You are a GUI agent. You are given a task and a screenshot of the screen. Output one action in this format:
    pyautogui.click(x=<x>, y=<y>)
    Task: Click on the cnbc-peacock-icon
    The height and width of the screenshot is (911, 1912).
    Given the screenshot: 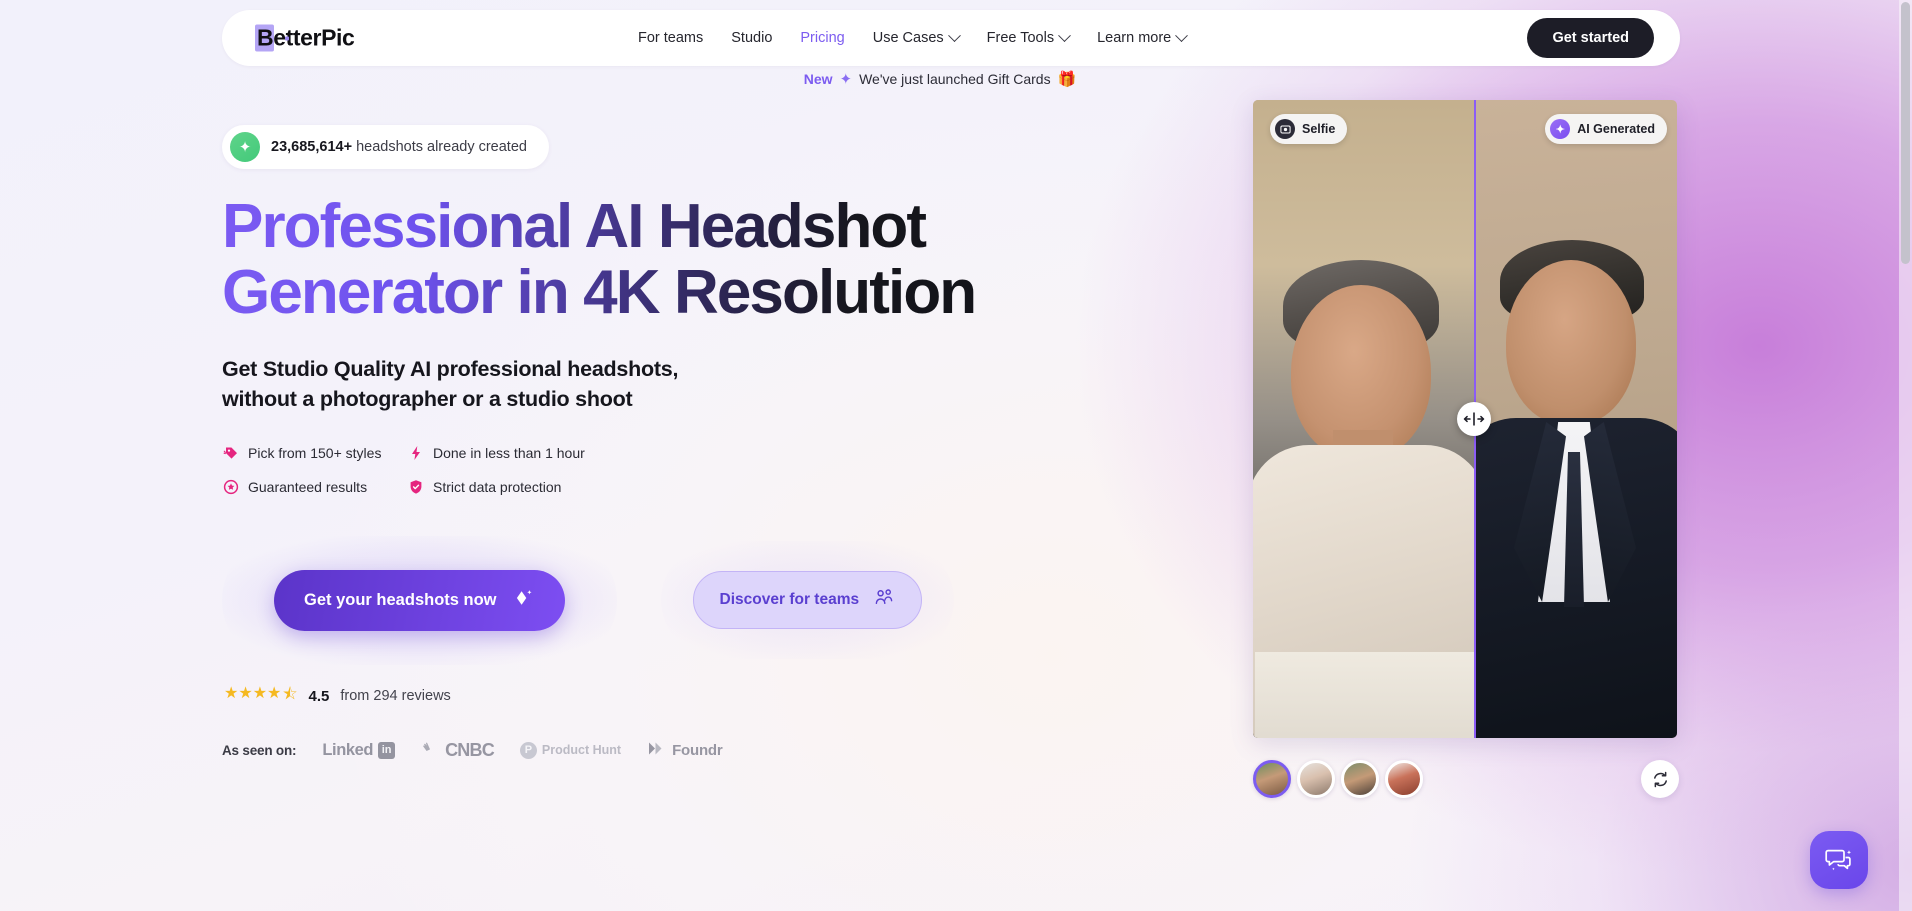 What is the action you would take?
    pyautogui.click(x=430, y=750)
    